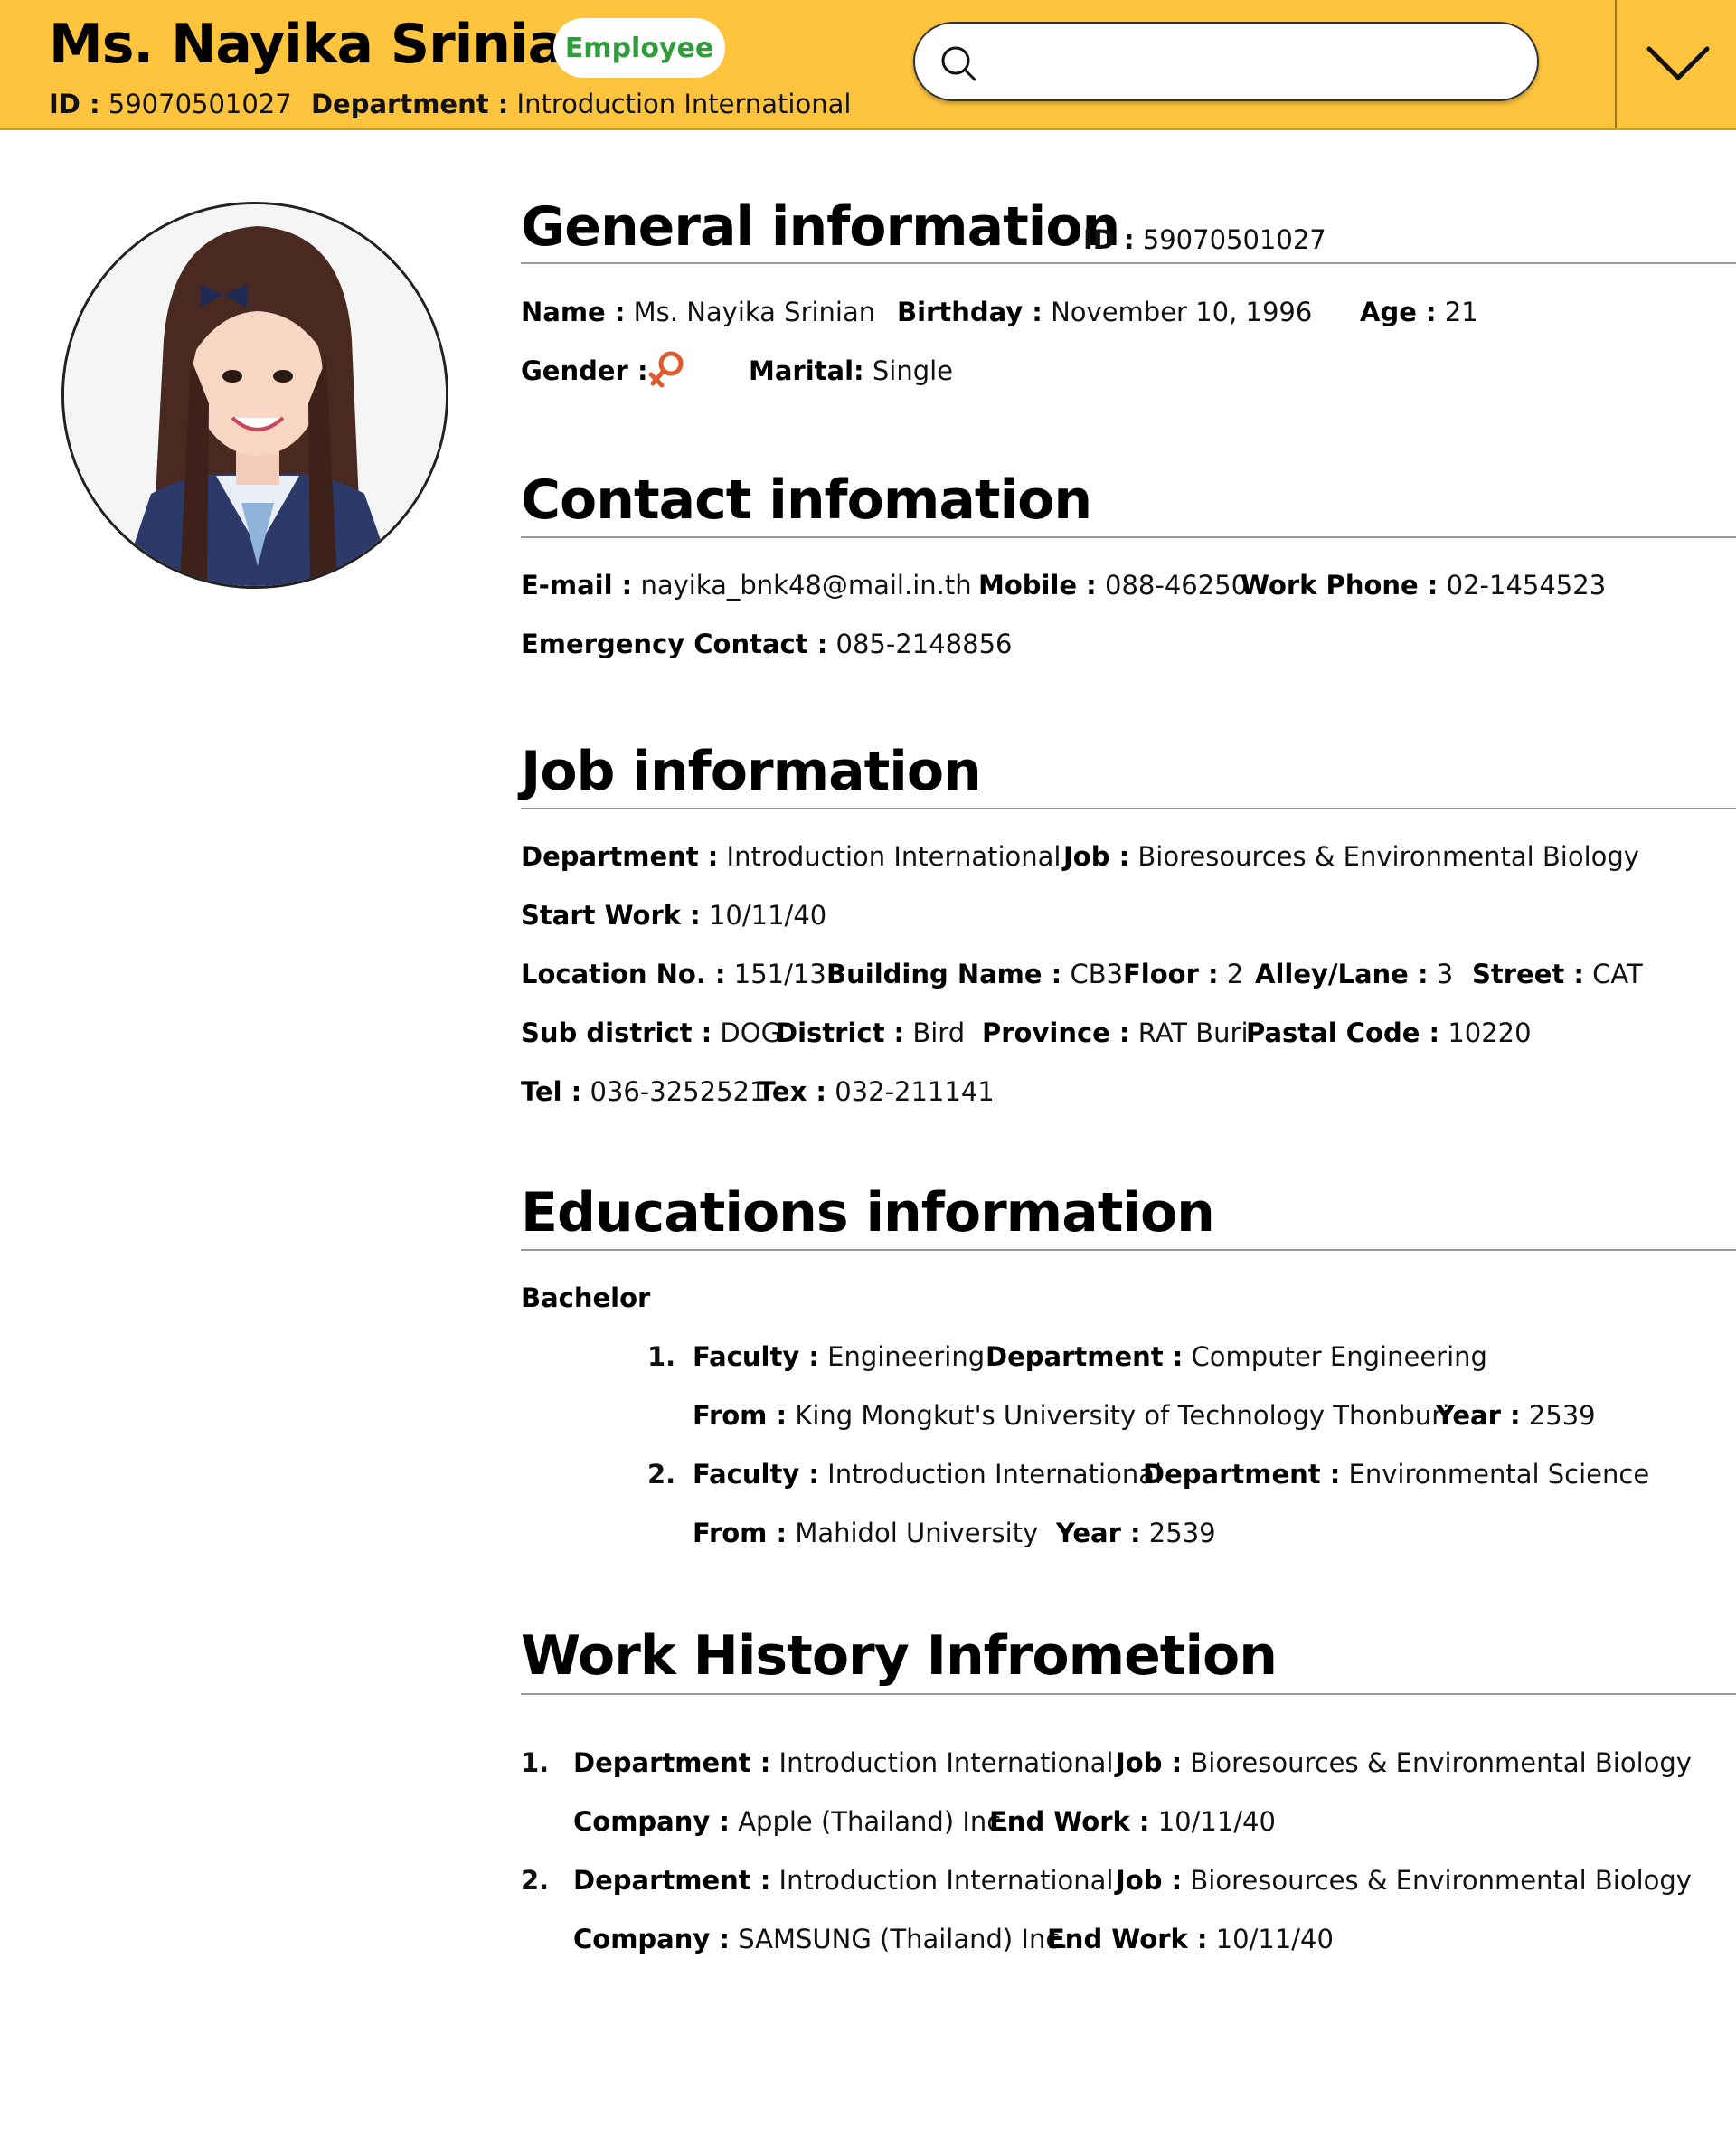 The width and height of the screenshot is (1736, 2129). I want to click on work-company: Company : SAMSUNG (Thailand) Inc., so click(821, 1939).